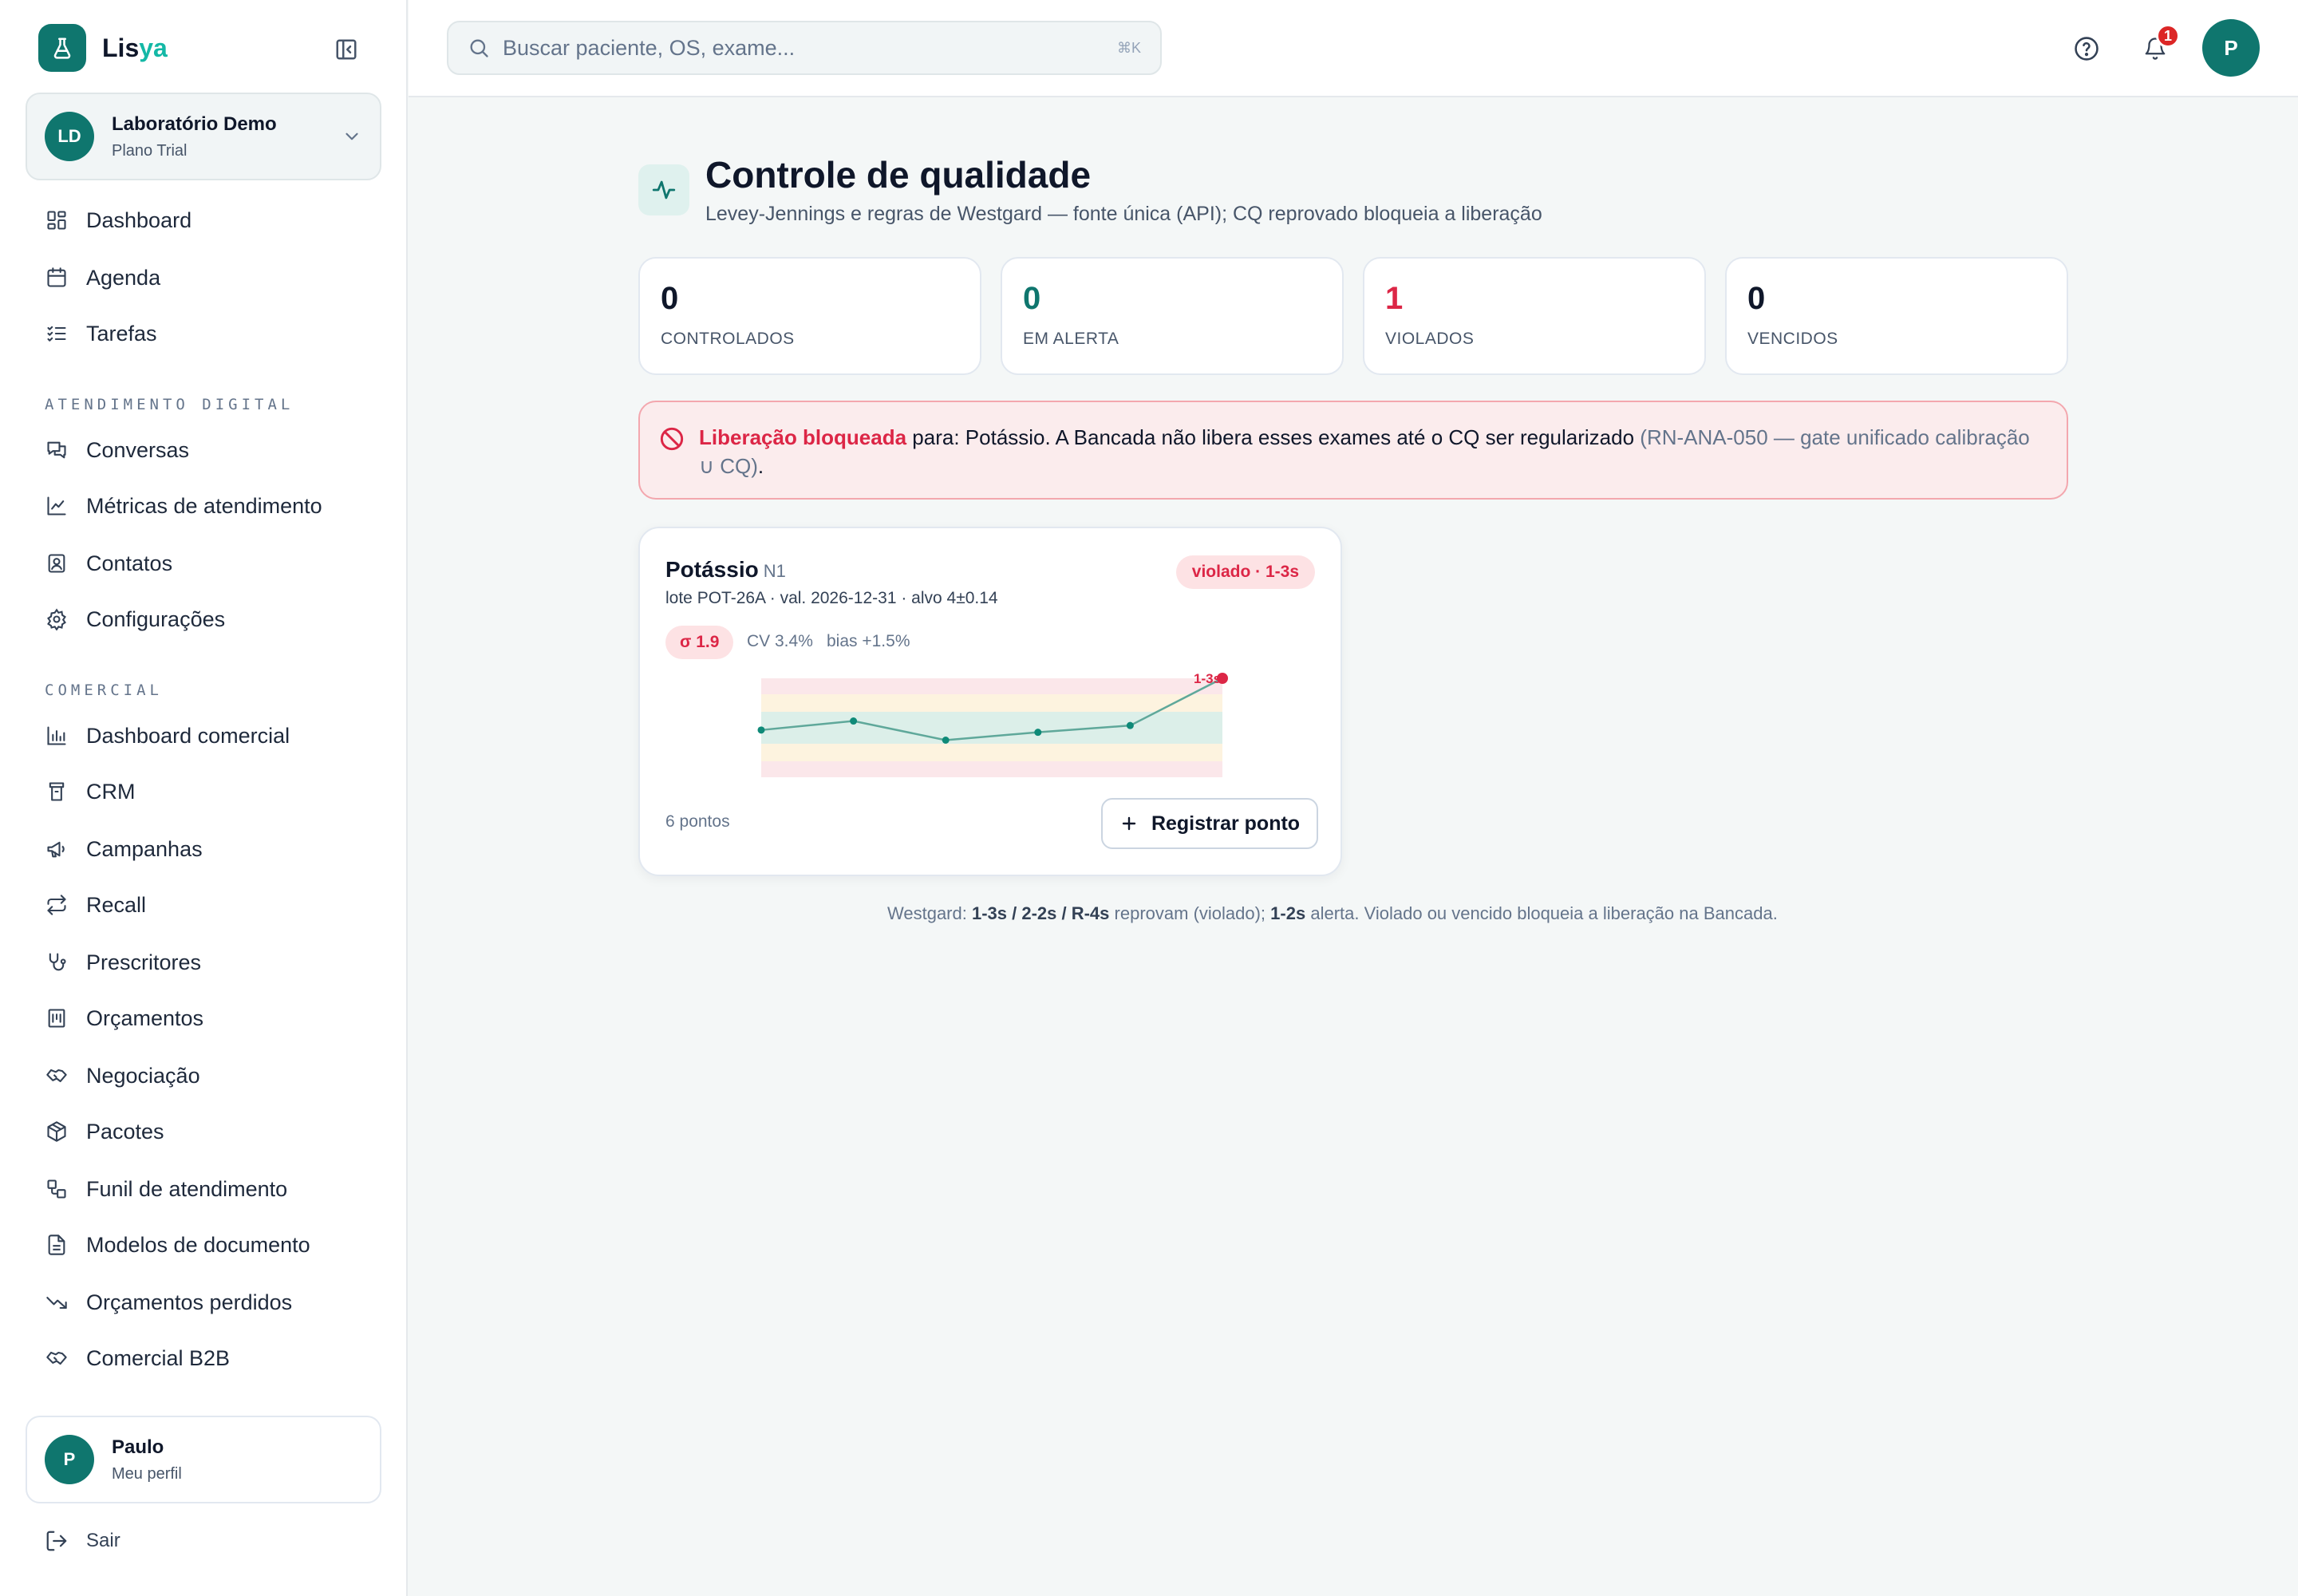  What do you see at coordinates (204, 1132) in the screenshot?
I see `nav-item-pacotes: Pacotes` at bounding box center [204, 1132].